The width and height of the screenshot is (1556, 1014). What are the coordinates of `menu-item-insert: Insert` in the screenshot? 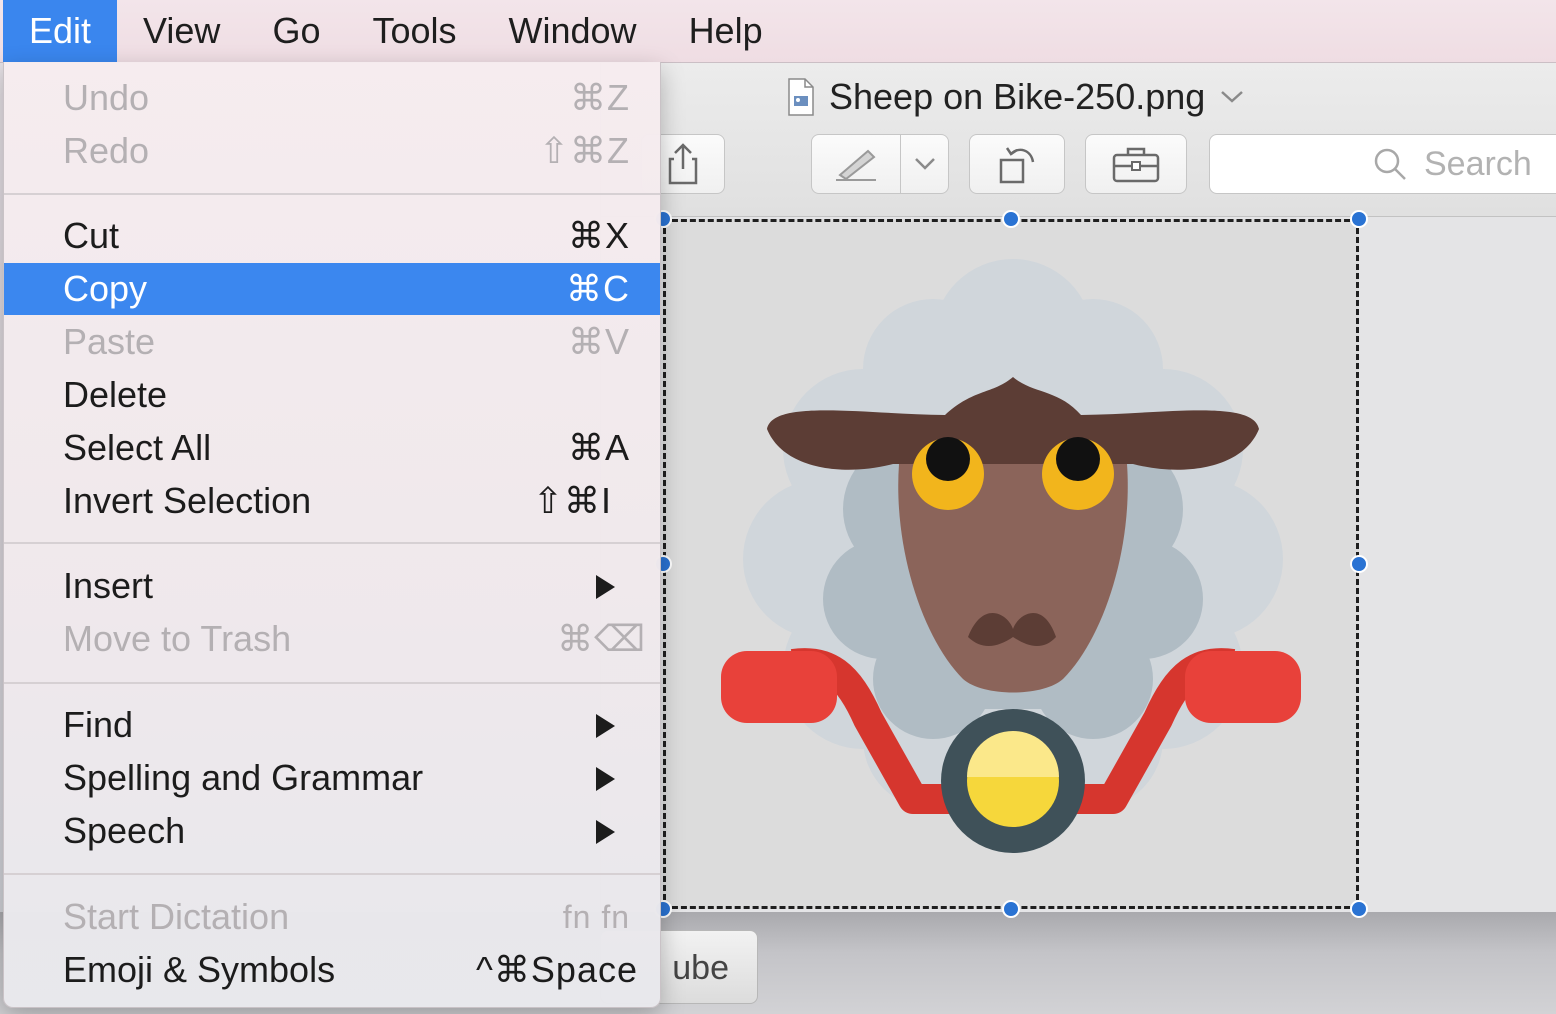 It's located at (332, 586).